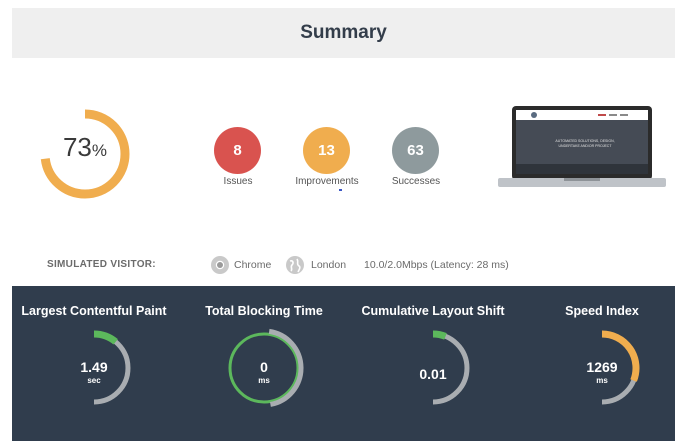  Describe the element at coordinates (433, 311) in the screenshot. I see `metric-title: Cumulative Layout Shift` at that location.